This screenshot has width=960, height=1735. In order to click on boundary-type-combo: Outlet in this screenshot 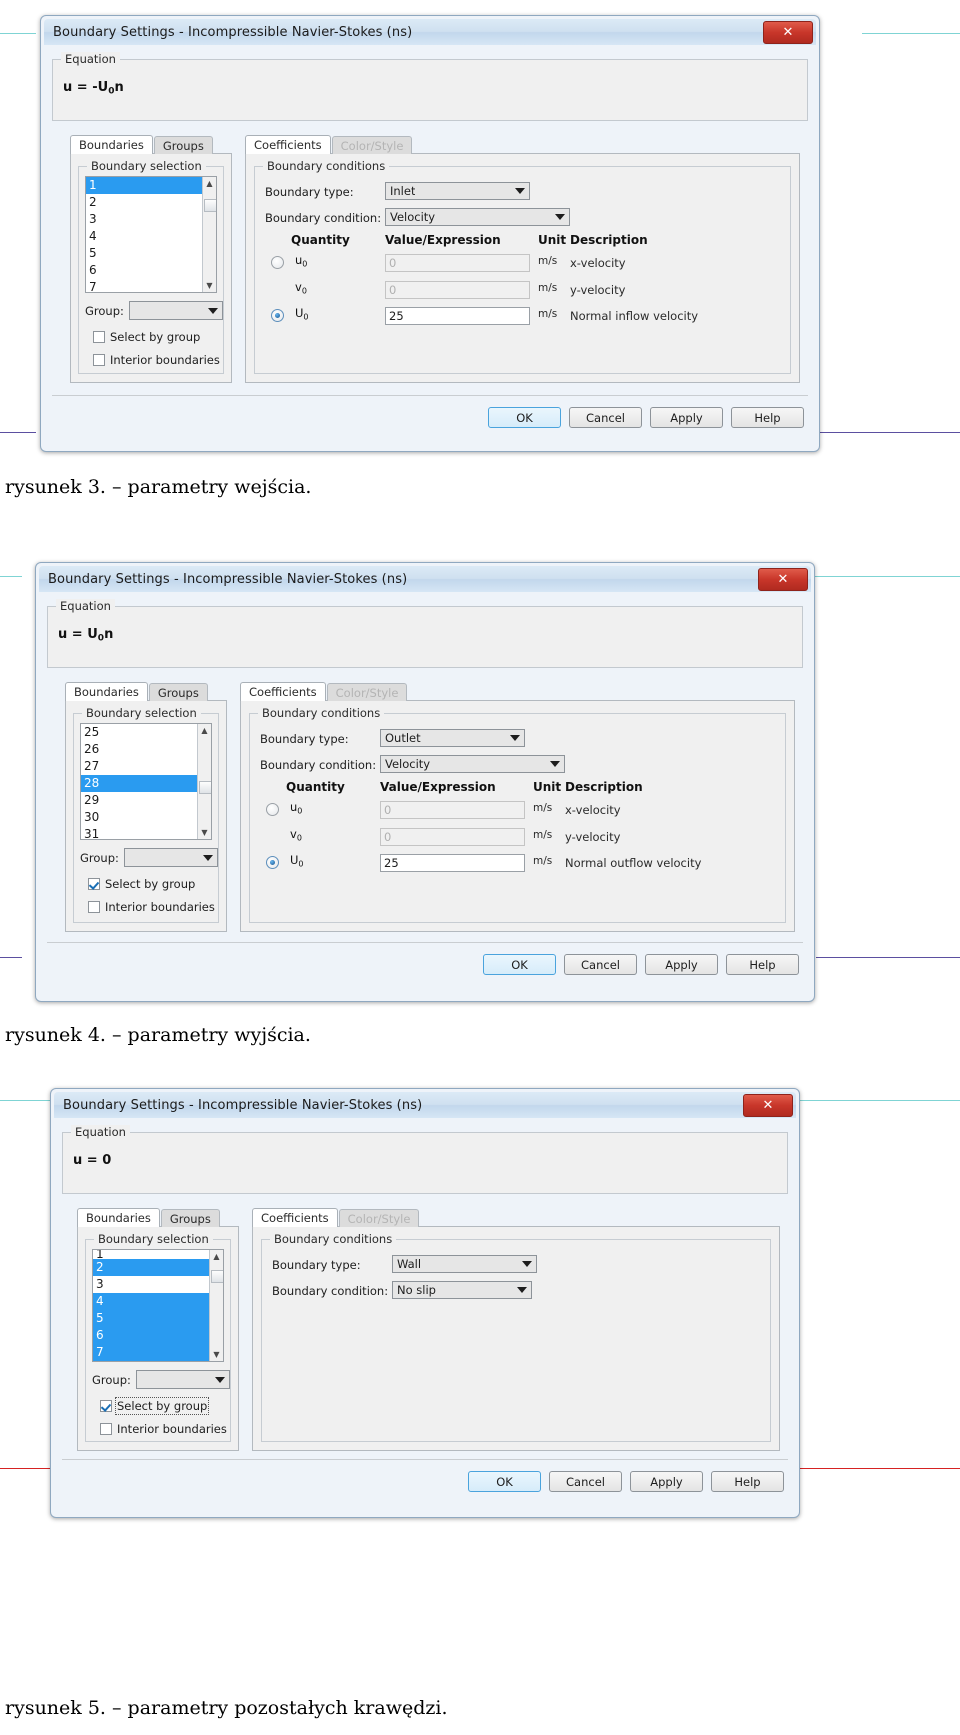, I will do `click(452, 738)`.